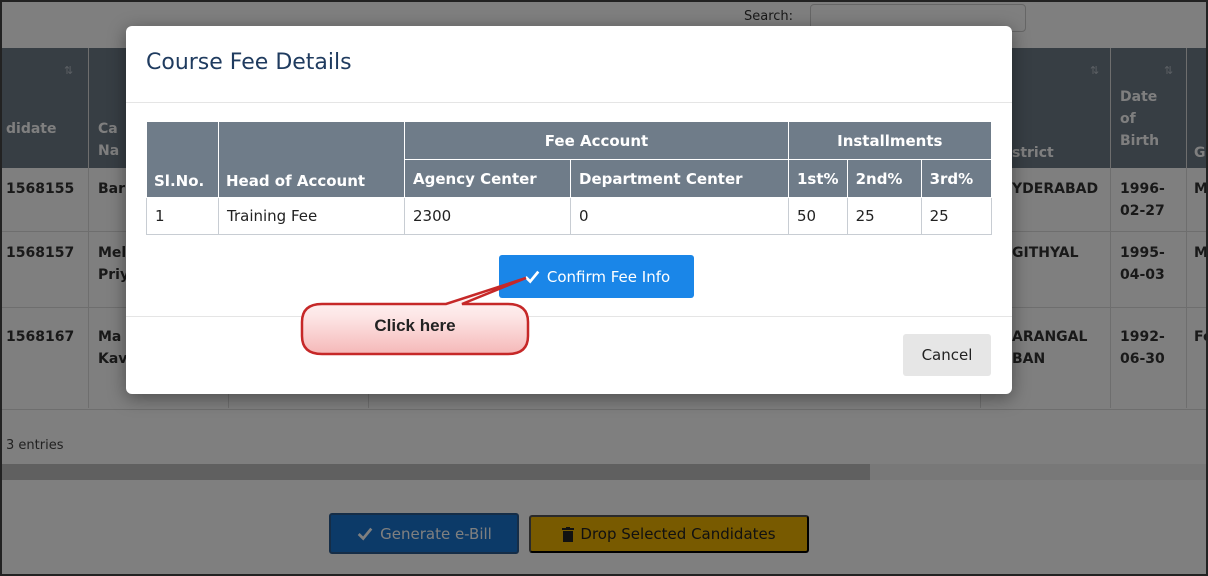  What do you see at coordinates (415, 325) in the screenshot?
I see `callout-text: Click here` at bounding box center [415, 325].